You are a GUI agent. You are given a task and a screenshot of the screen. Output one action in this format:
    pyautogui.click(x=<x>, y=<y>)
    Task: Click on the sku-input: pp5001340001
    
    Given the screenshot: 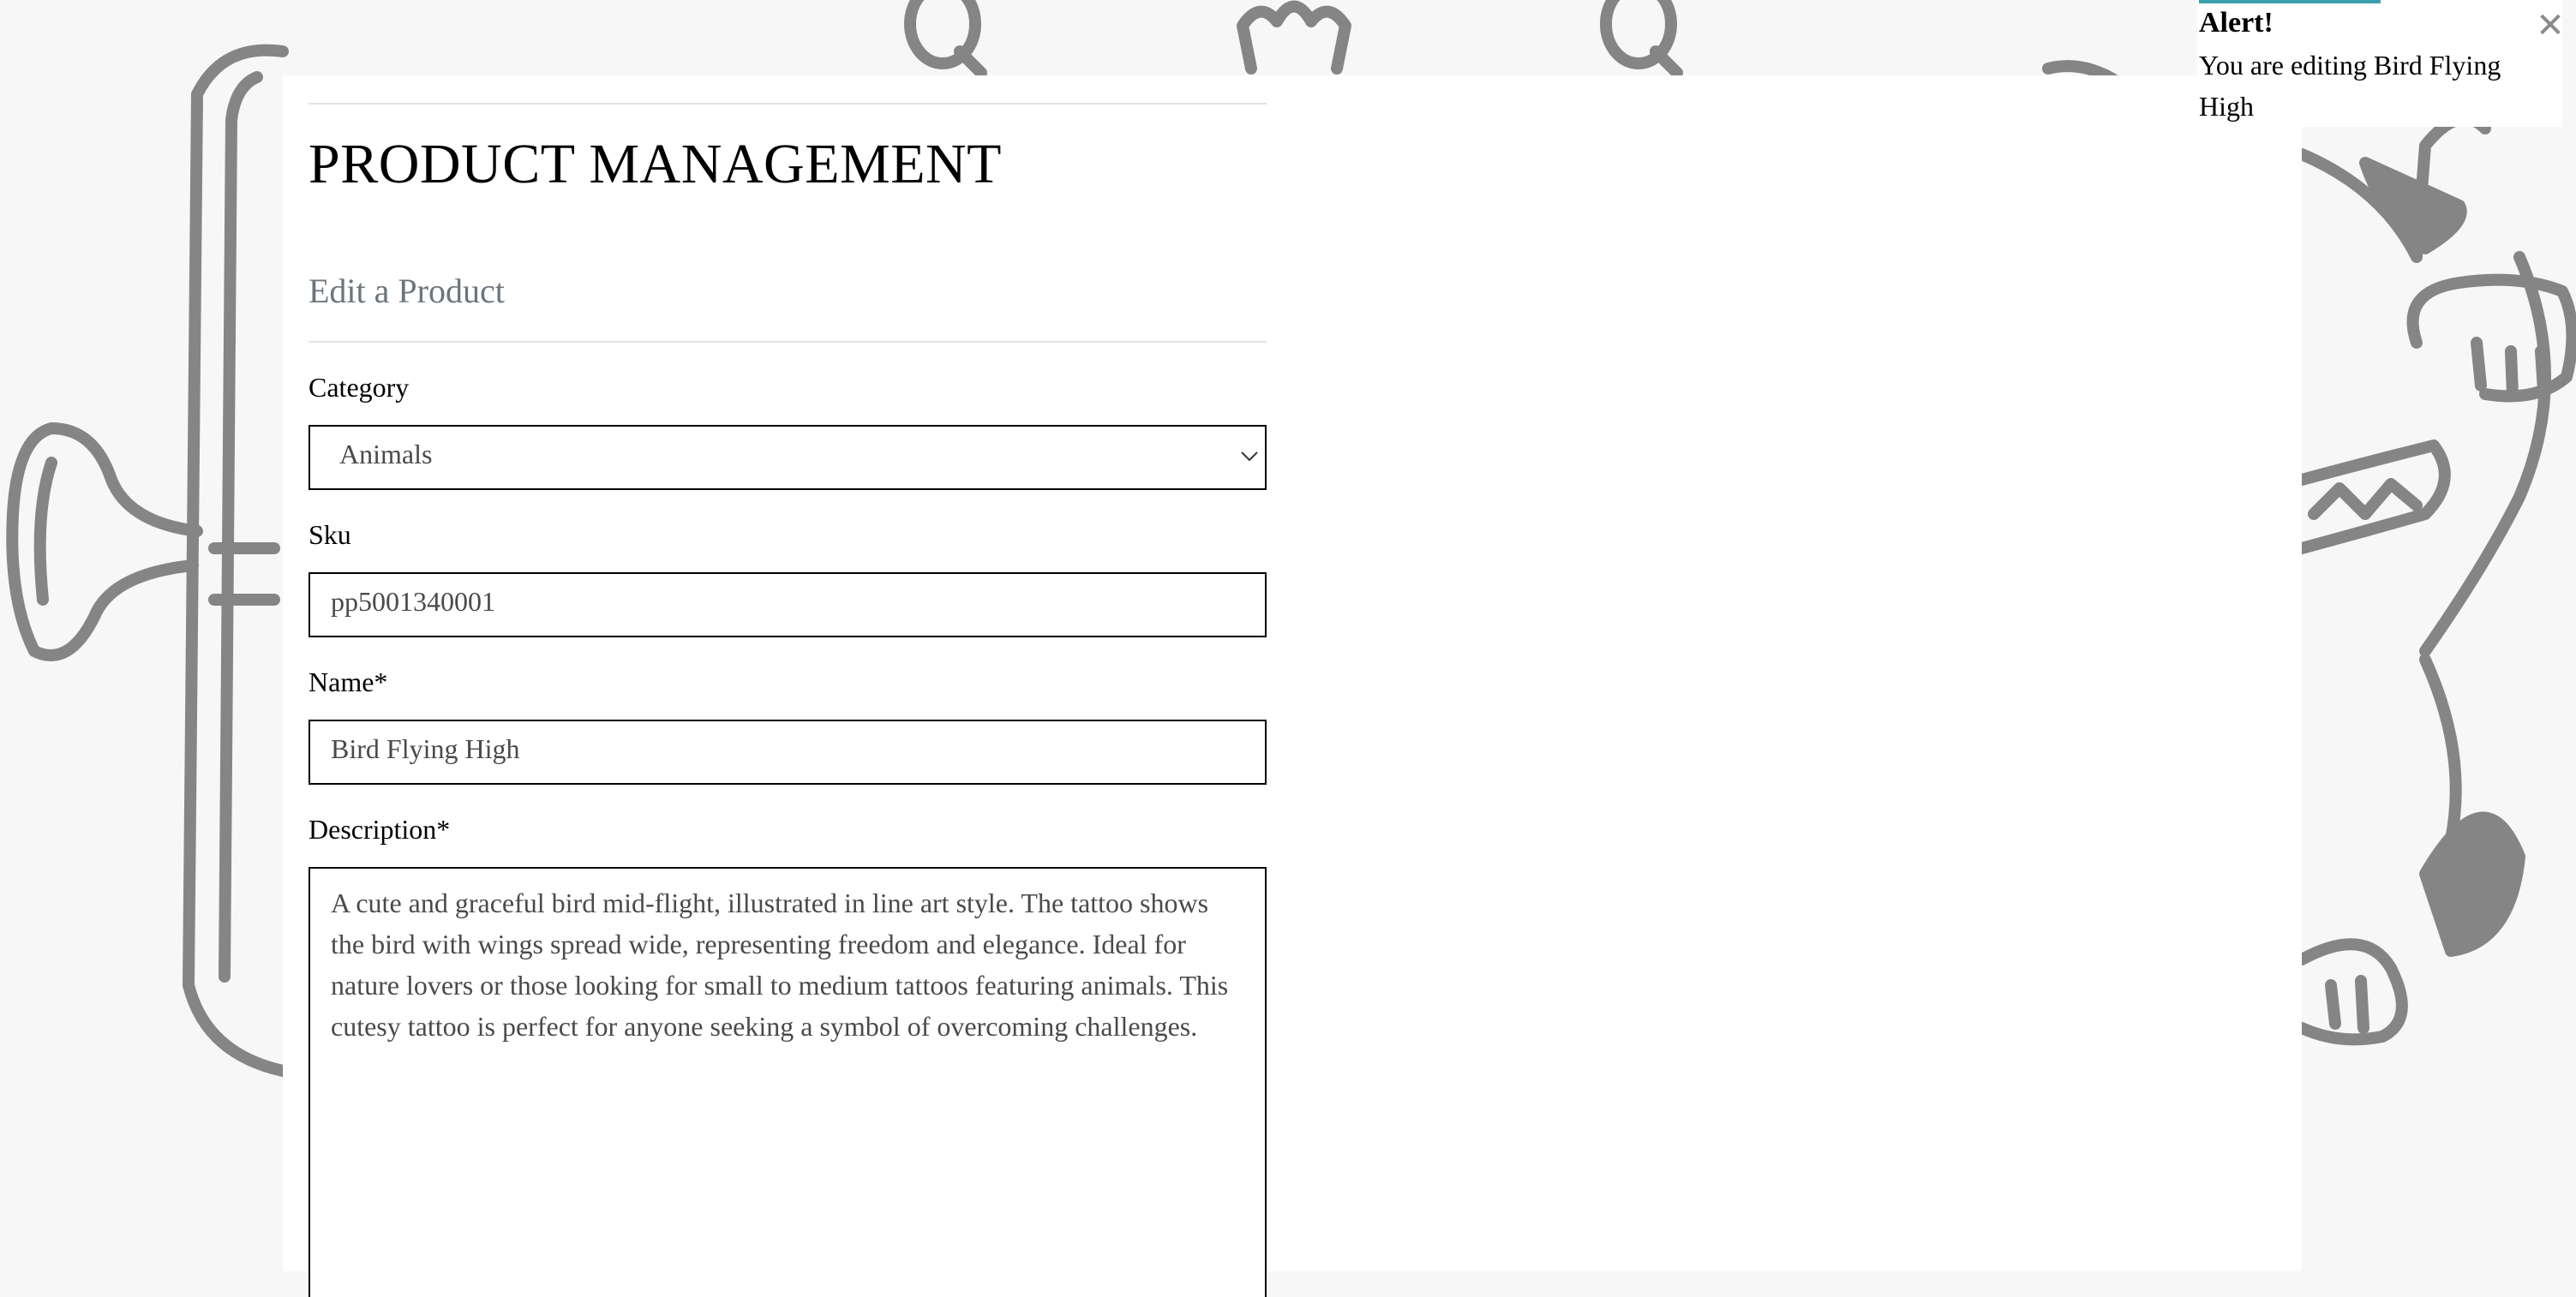 What is the action you would take?
    pyautogui.click(x=788, y=604)
    